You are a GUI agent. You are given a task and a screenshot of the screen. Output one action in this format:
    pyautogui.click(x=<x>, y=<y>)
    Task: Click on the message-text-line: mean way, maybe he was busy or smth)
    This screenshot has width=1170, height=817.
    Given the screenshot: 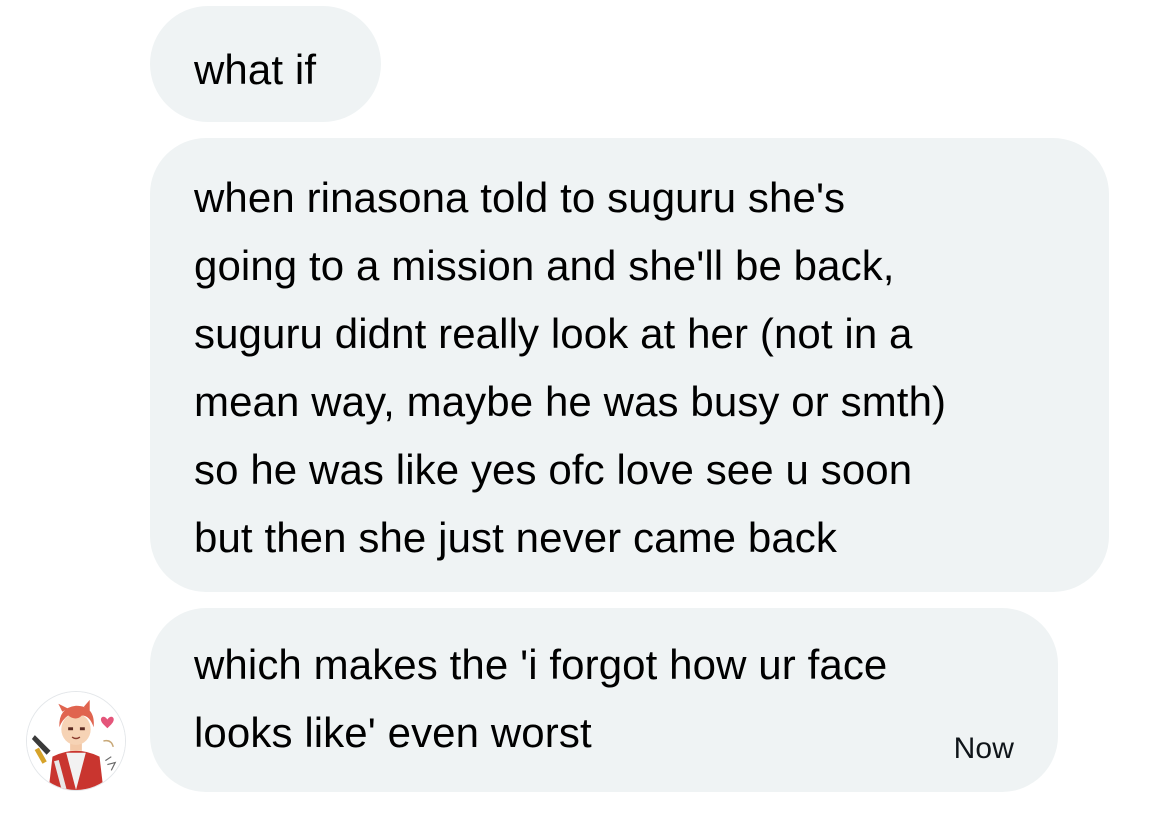 What is the action you would take?
    pyautogui.click(x=570, y=401)
    